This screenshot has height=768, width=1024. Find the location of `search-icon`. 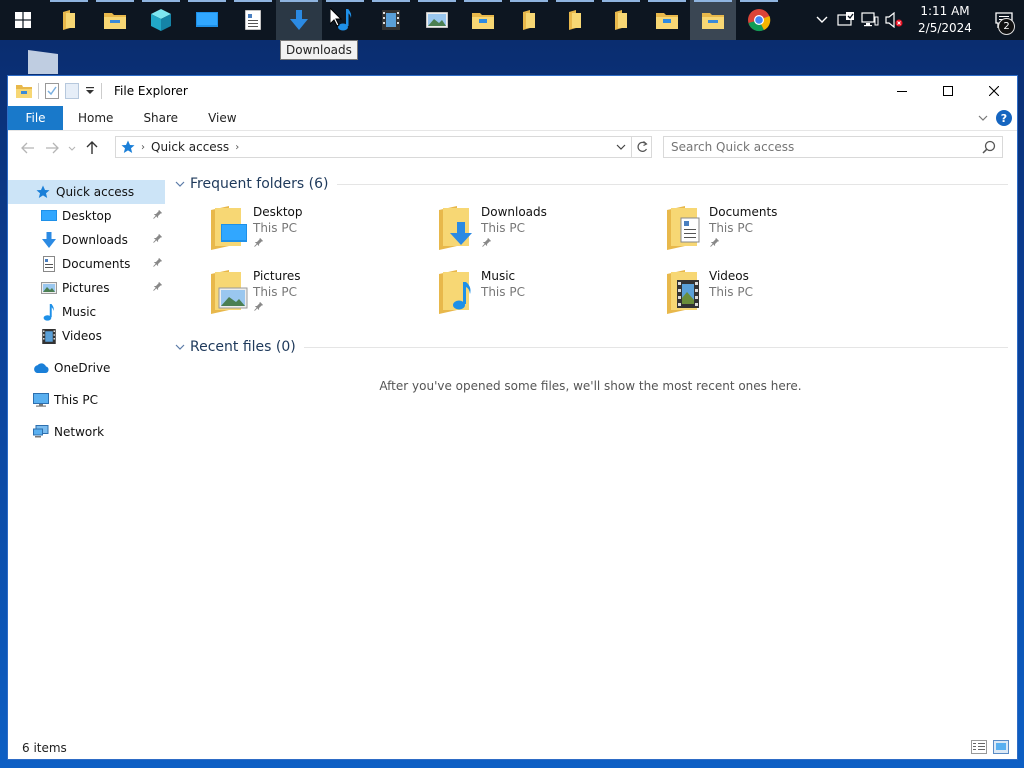

search-icon is located at coordinates (989, 147).